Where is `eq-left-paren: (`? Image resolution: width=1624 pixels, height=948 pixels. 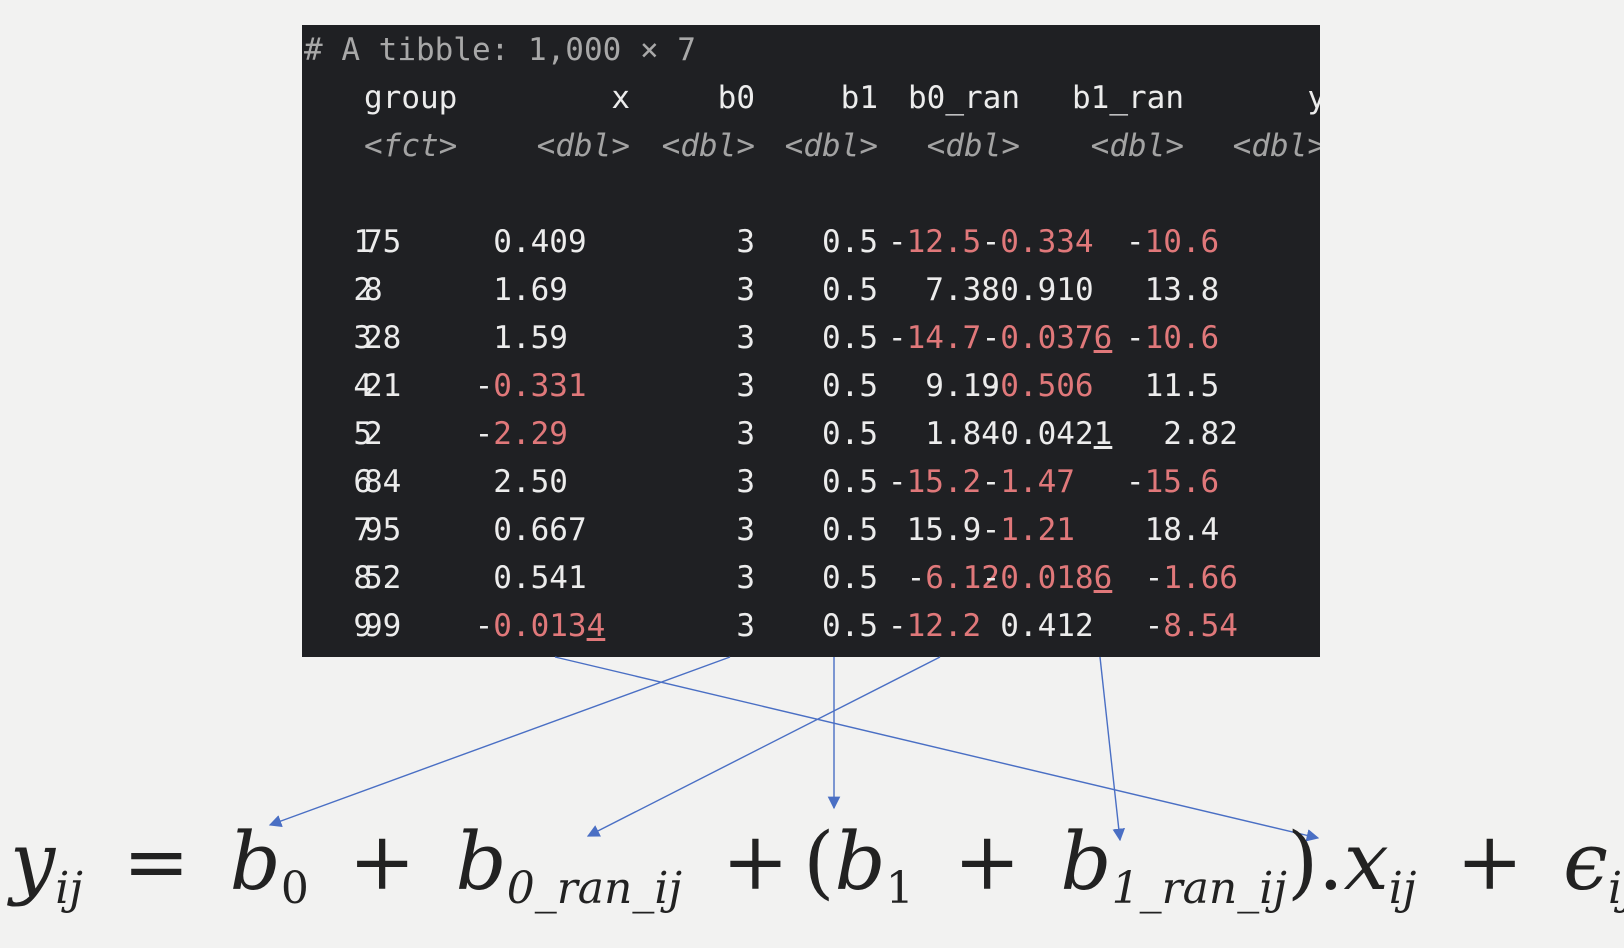
eq-left-paren: ( is located at coordinates (819, 861).